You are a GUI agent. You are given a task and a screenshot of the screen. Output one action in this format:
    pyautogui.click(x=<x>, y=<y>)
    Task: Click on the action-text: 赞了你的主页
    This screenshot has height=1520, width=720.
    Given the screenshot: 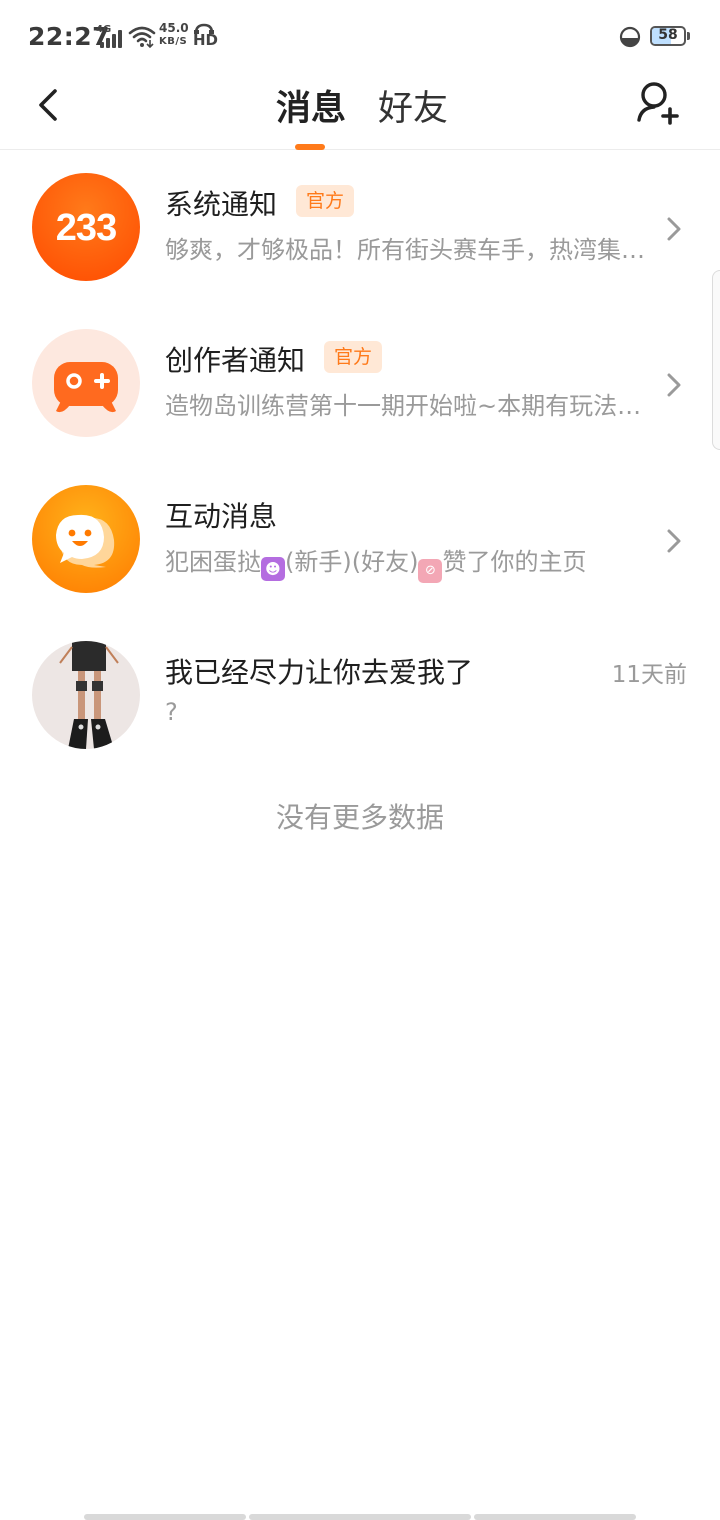 What is the action you would take?
    pyautogui.click(x=514, y=562)
    